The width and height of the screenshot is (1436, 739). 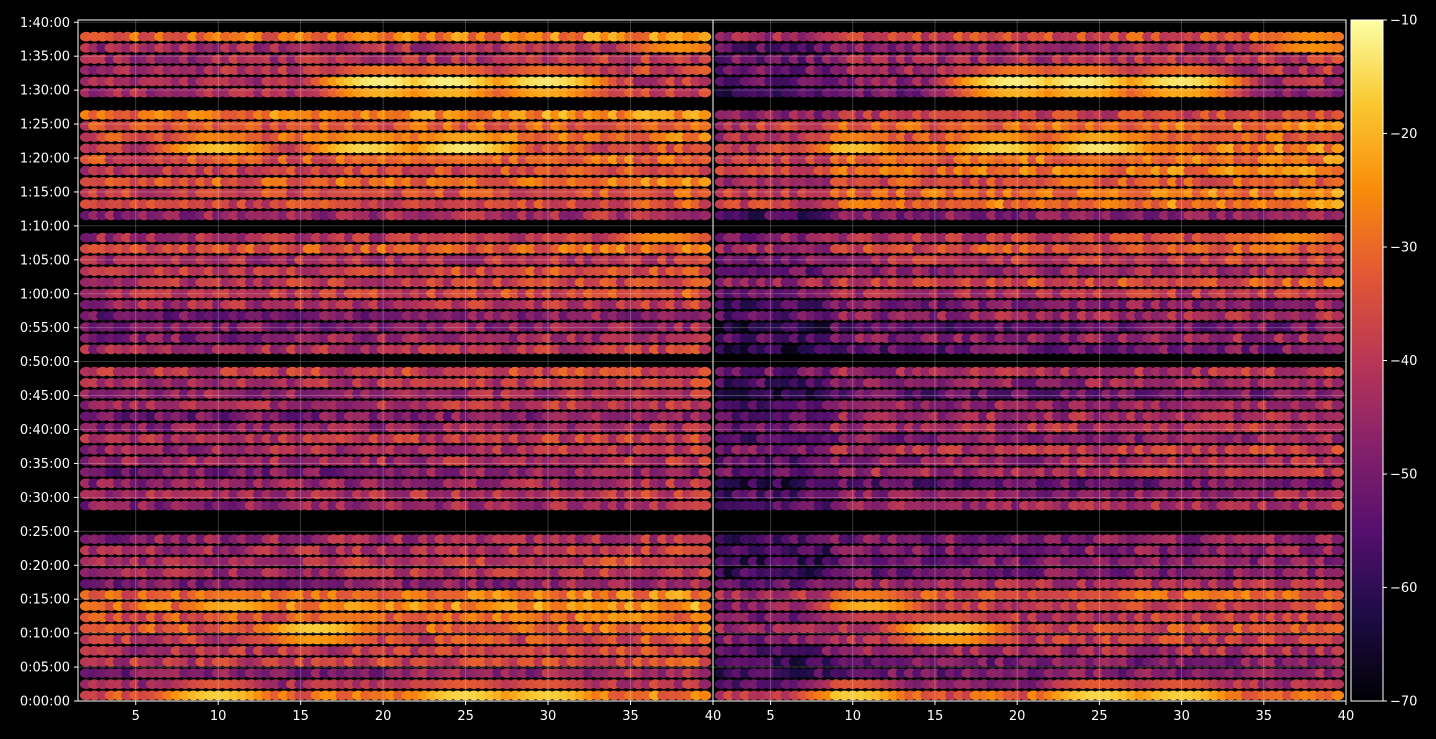 I want to click on x-tick-label: 10, so click(x=218, y=716).